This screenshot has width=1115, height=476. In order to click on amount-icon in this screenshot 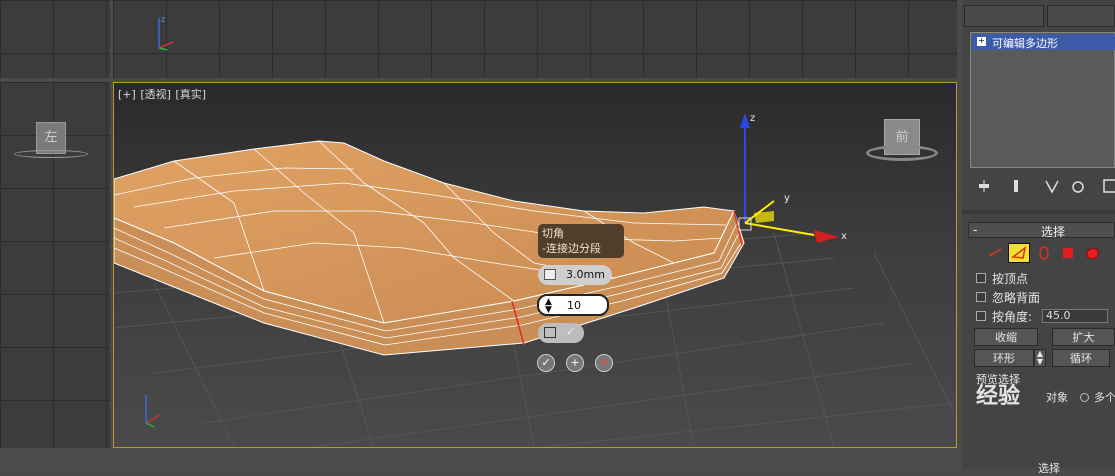, I will do `click(550, 274)`.